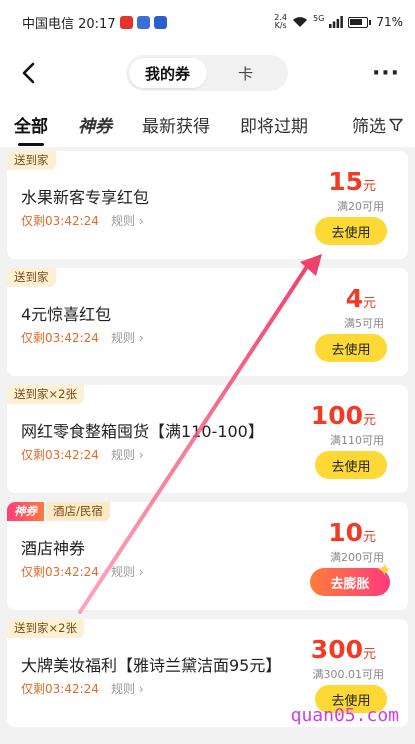 The width and height of the screenshot is (415, 744). What do you see at coordinates (360, 206) in the screenshot?
I see `coupon-condition: 满20可用` at bounding box center [360, 206].